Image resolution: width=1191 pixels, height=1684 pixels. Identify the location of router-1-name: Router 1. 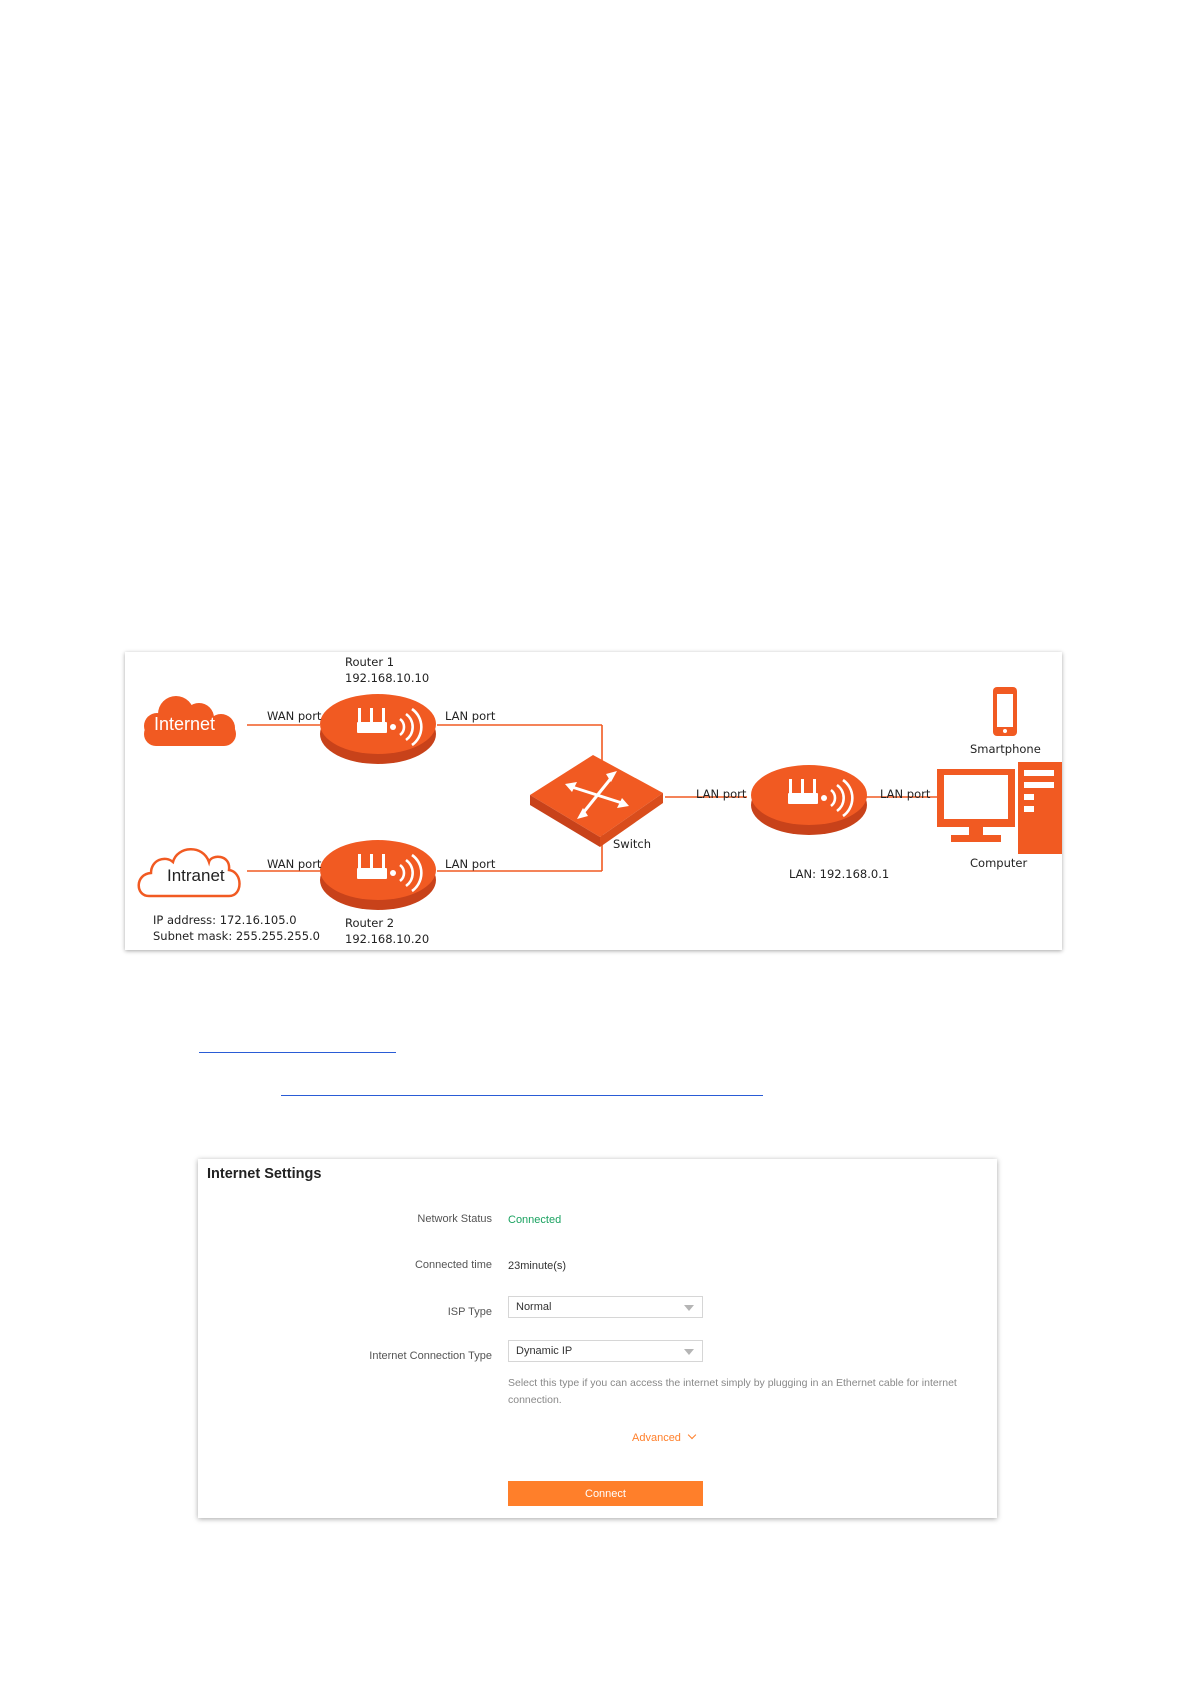
(370, 662).